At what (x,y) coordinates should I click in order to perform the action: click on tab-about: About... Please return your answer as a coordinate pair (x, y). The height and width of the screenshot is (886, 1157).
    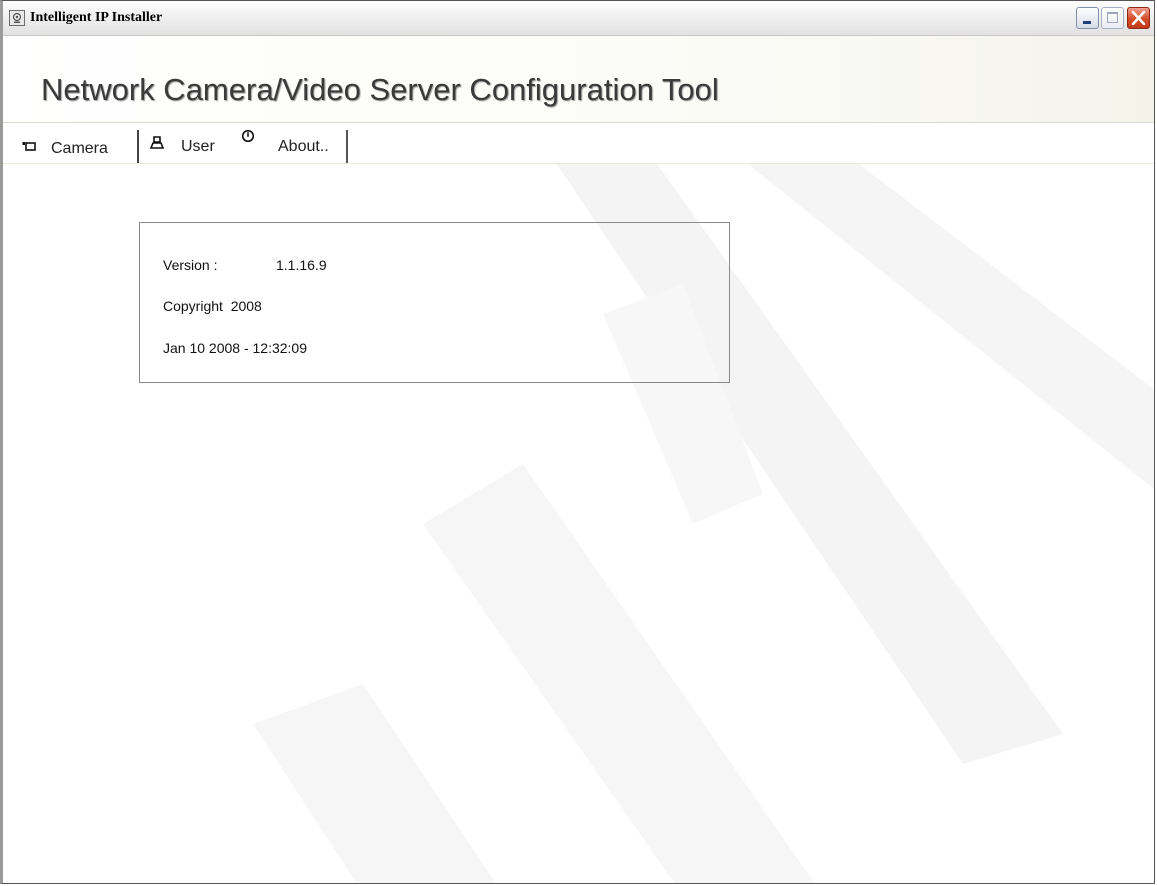
    Looking at the image, I should click on (292, 146).